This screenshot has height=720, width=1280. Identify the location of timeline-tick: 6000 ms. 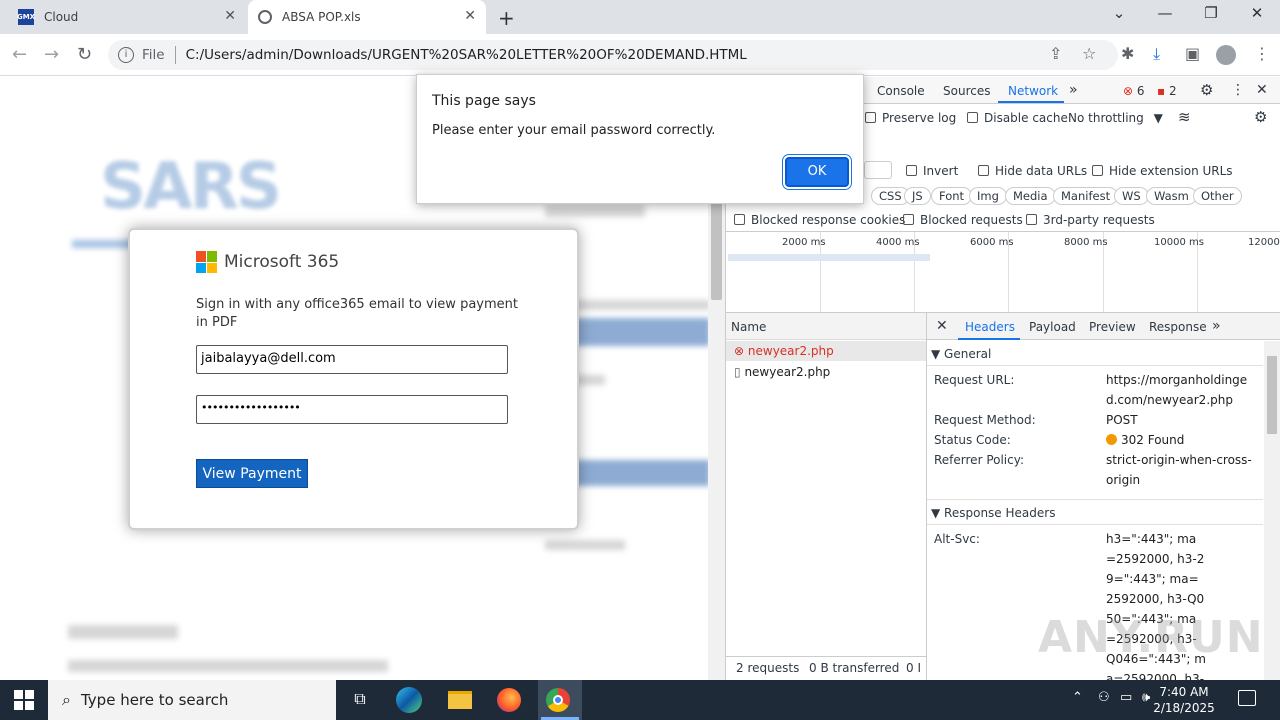
(992, 242).